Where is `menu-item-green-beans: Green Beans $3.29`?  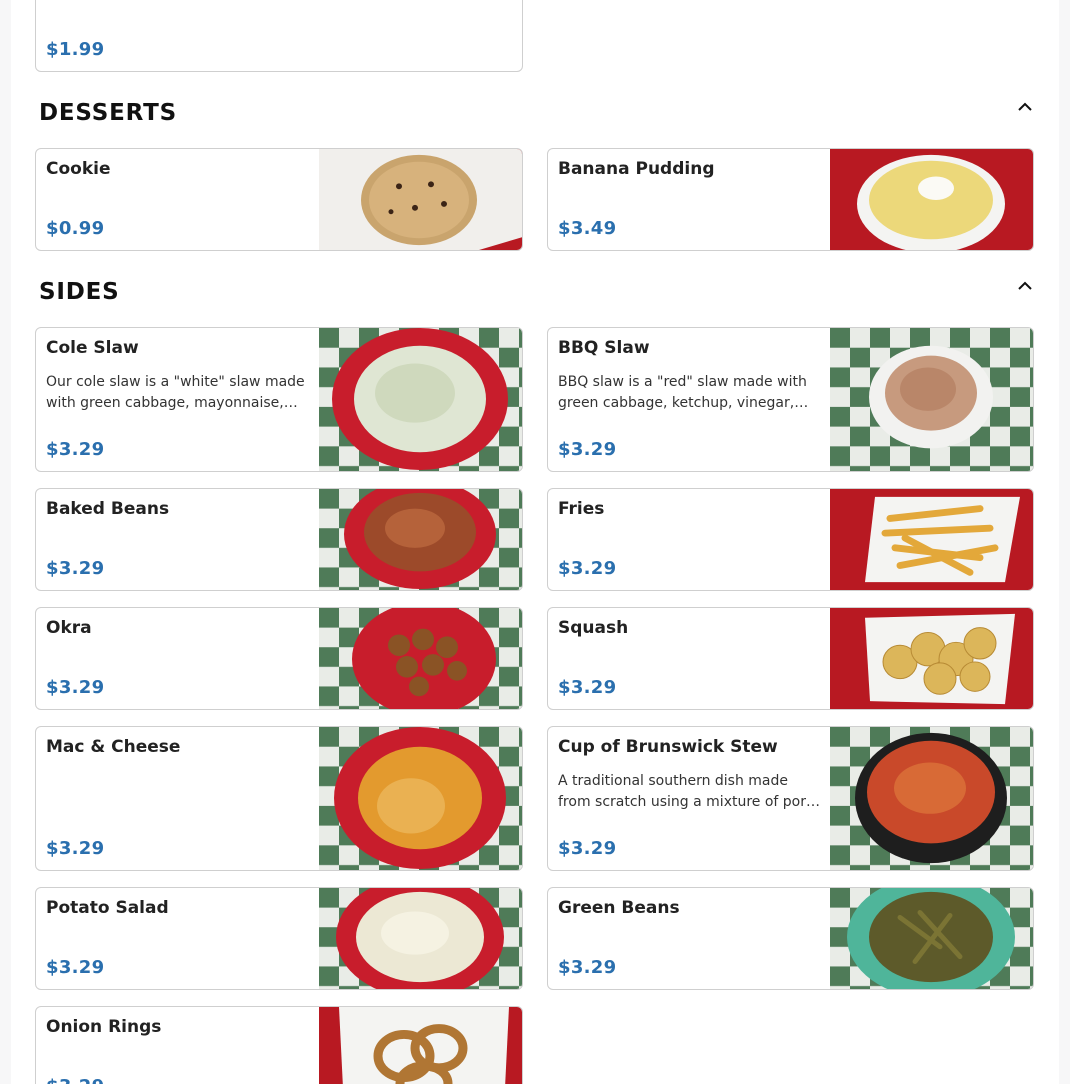
menu-item-green-beans: Green Beans $3.29 is located at coordinates (790, 938).